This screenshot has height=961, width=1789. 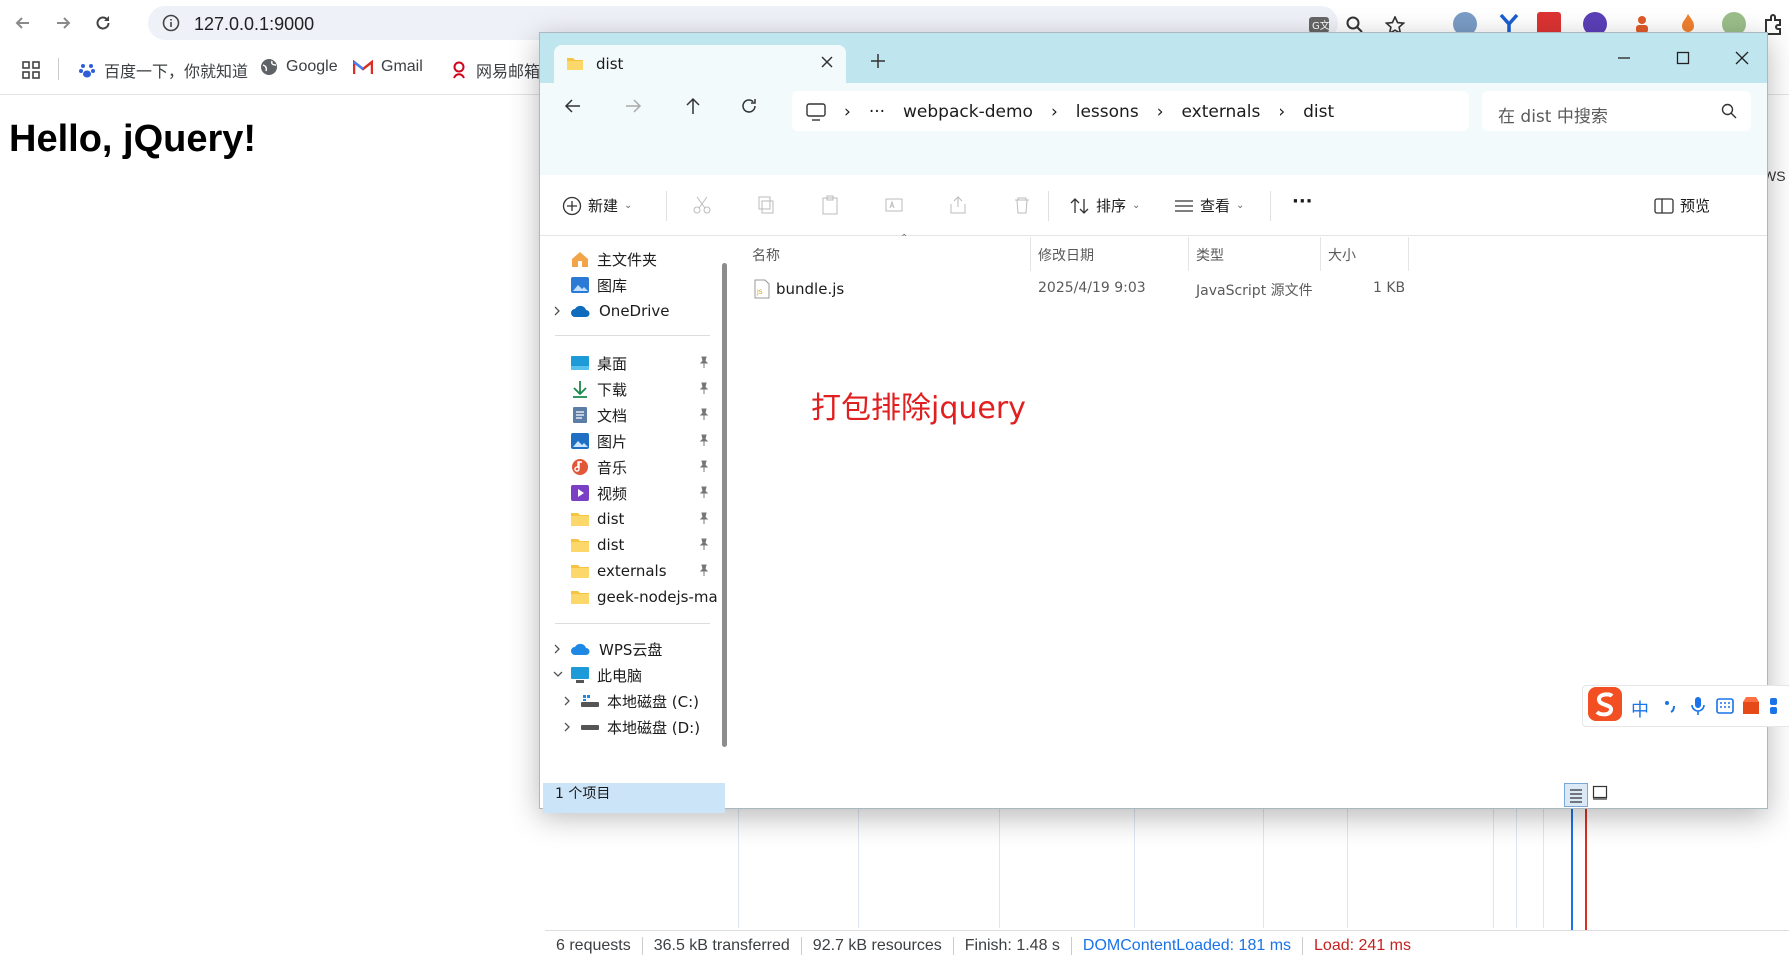 What do you see at coordinates (1188, 946) in the screenshot?
I see `dcl-time: DOMContentLoaded: 181 ms` at bounding box center [1188, 946].